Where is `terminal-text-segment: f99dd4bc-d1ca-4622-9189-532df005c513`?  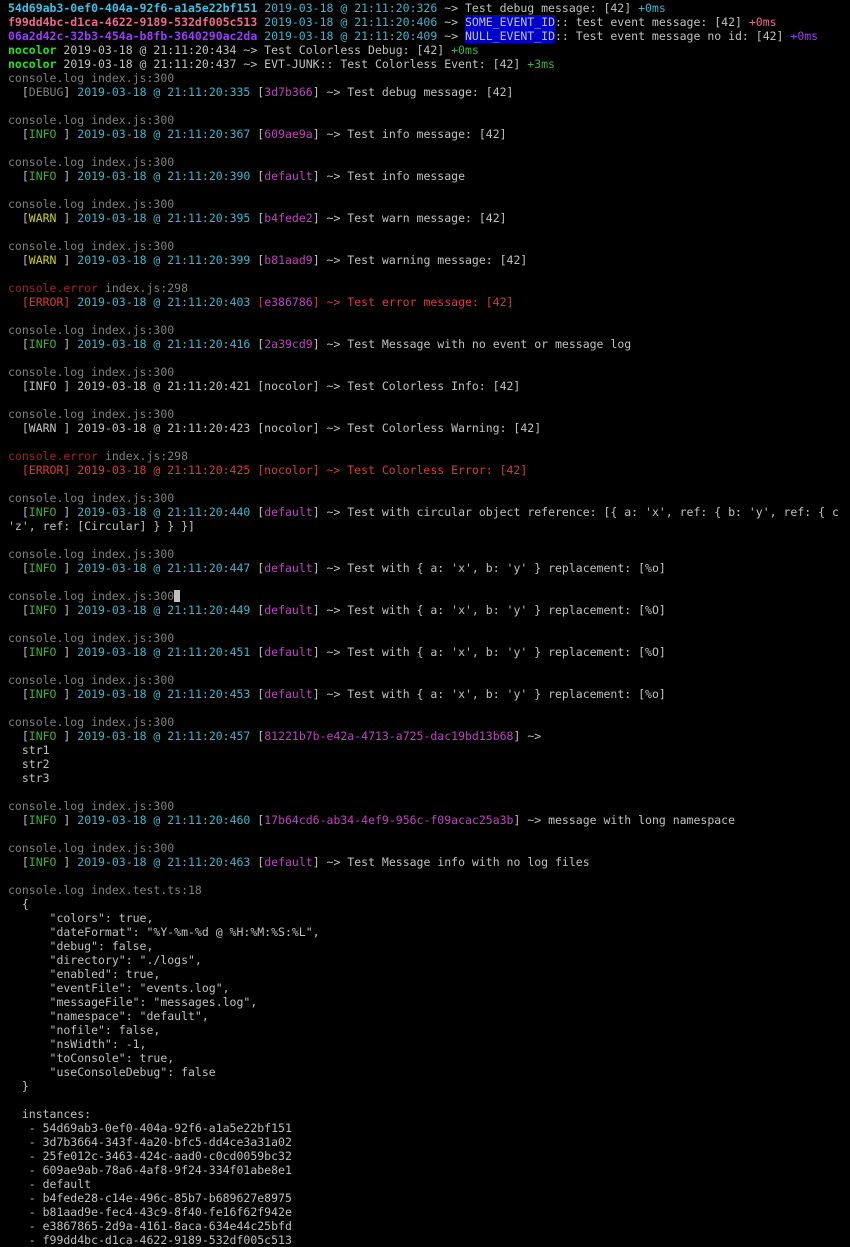 terminal-text-segment: f99dd4bc-d1ca-4622-9189-532df005c513 is located at coordinates (133, 22).